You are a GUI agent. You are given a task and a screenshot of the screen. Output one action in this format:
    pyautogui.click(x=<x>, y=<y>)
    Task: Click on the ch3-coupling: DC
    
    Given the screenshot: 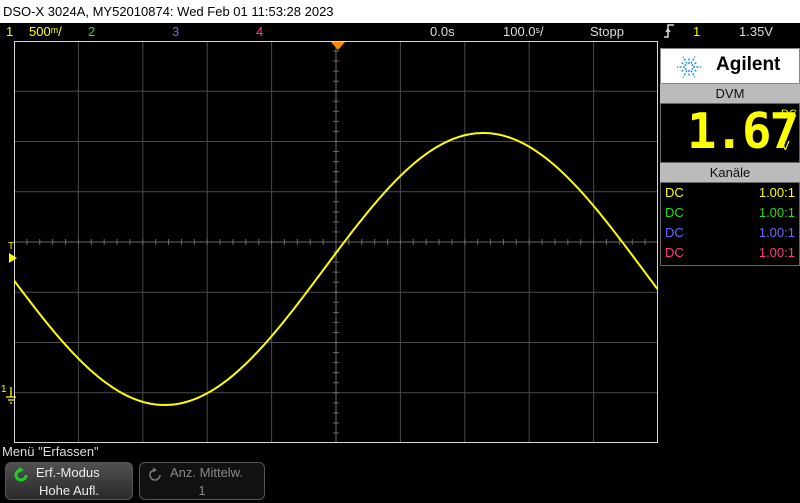 What is the action you would take?
    pyautogui.click(x=674, y=232)
    